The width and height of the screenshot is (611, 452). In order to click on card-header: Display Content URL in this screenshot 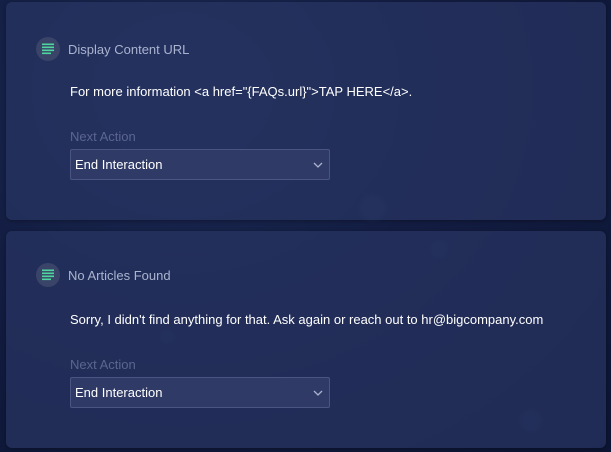, I will do `click(112, 49)`.